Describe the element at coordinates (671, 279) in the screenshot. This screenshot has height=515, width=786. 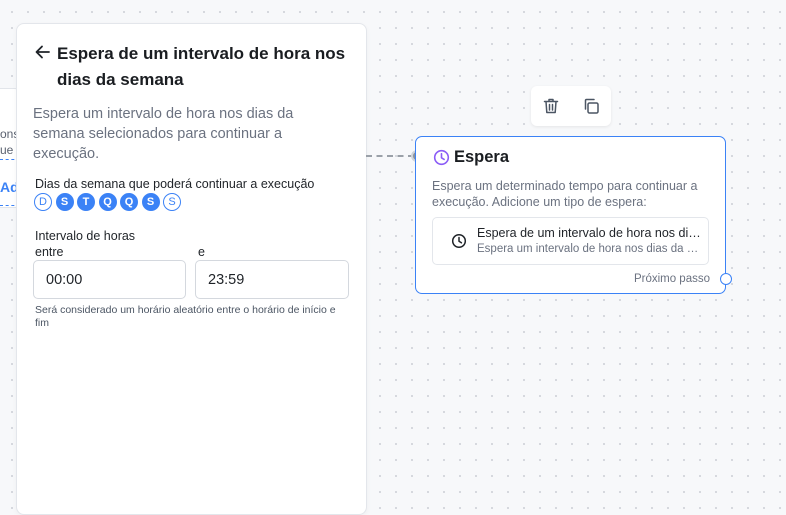
I see `next-step-label: Próximo passo` at that location.